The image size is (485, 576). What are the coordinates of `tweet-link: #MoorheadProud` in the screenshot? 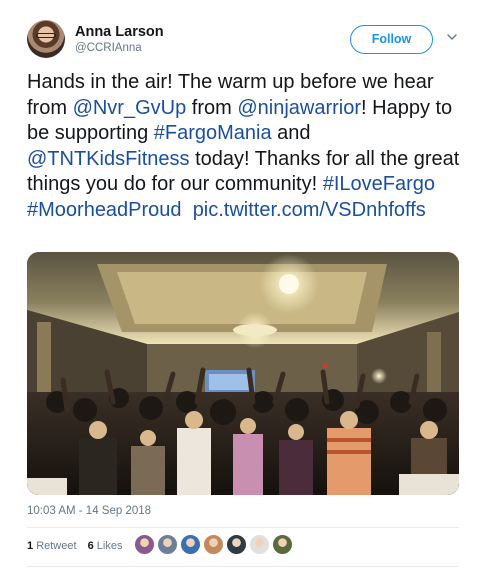 It's located at (104, 210).